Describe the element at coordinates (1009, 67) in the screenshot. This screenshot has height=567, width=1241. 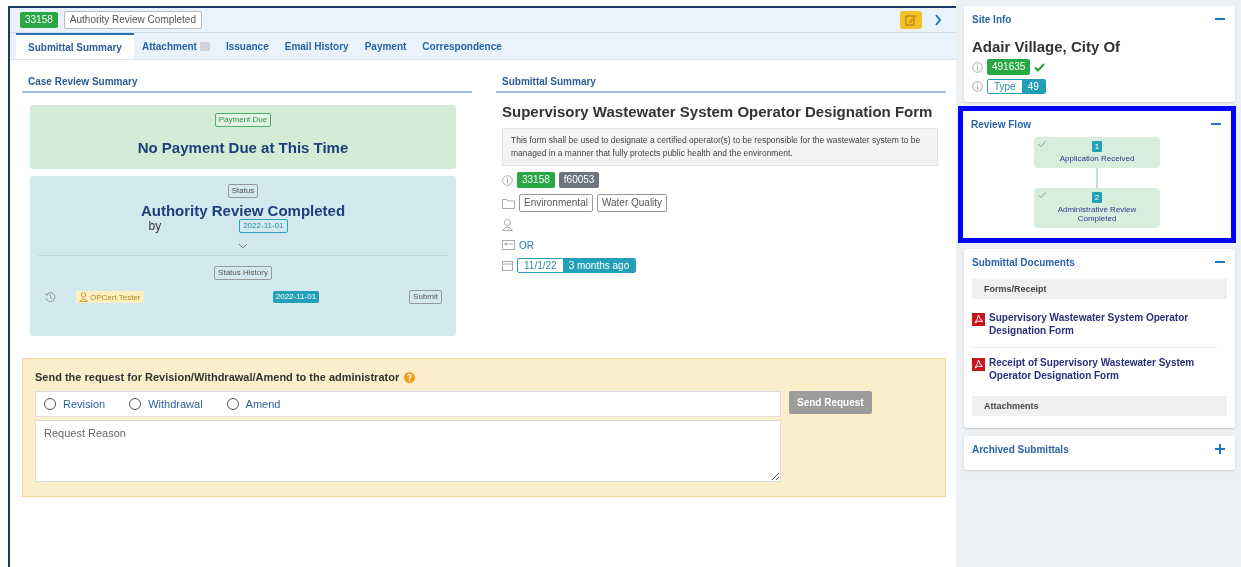
I see `site-id-badge: 491635` at that location.